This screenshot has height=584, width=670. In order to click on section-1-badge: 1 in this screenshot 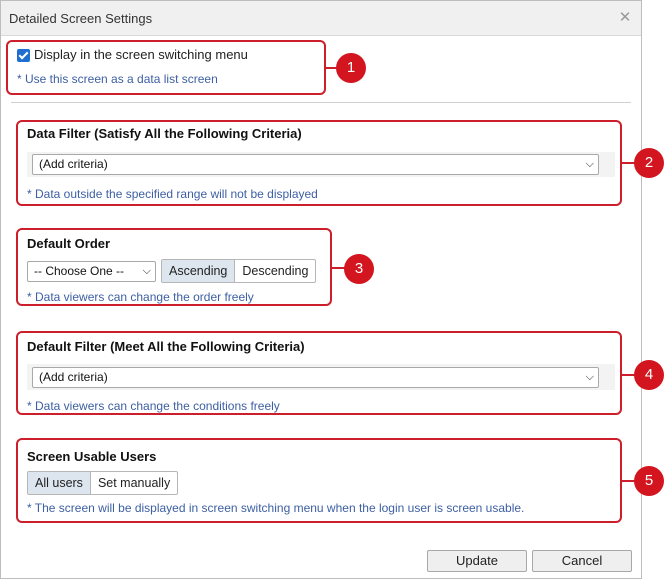, I will do `click(351, 68)`.